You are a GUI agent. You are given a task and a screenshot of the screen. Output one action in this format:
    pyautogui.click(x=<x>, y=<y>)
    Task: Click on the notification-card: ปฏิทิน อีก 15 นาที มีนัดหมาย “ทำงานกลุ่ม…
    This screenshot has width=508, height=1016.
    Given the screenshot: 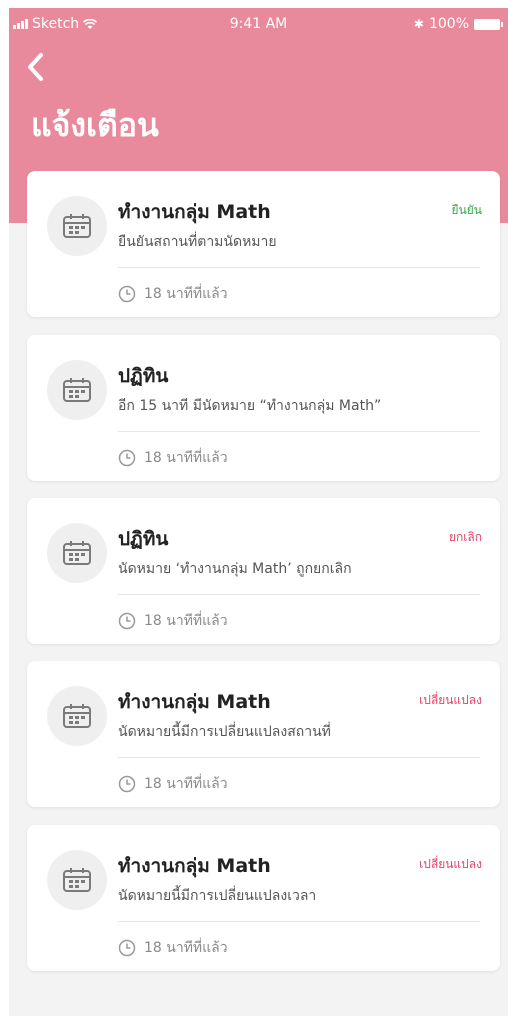 What is the action you would take?
    pyautogui.click(x=263, y=408)
    